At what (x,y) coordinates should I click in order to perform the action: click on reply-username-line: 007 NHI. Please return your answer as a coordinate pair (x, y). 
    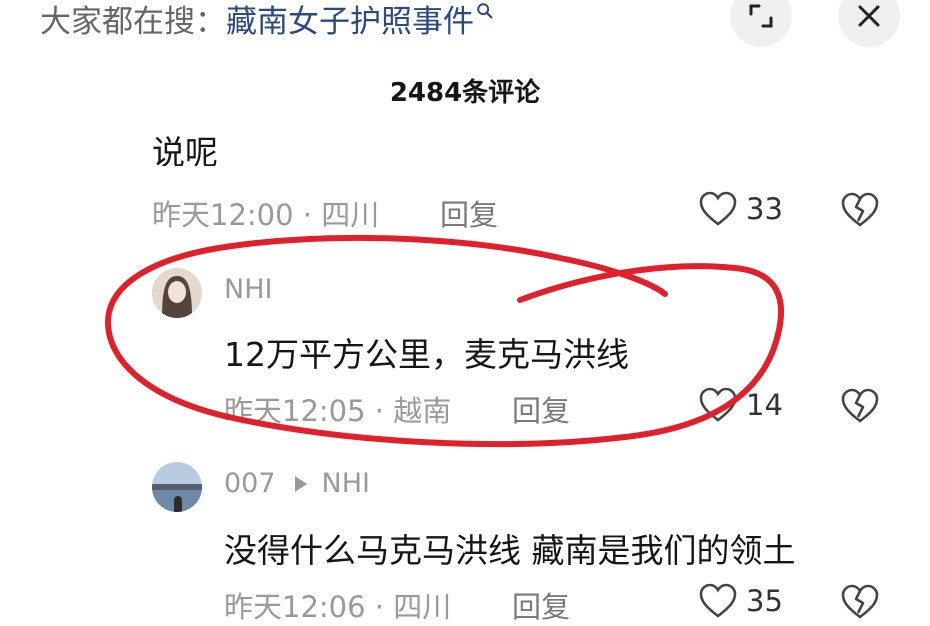
    Looking at the image, I should click on (297, 483).